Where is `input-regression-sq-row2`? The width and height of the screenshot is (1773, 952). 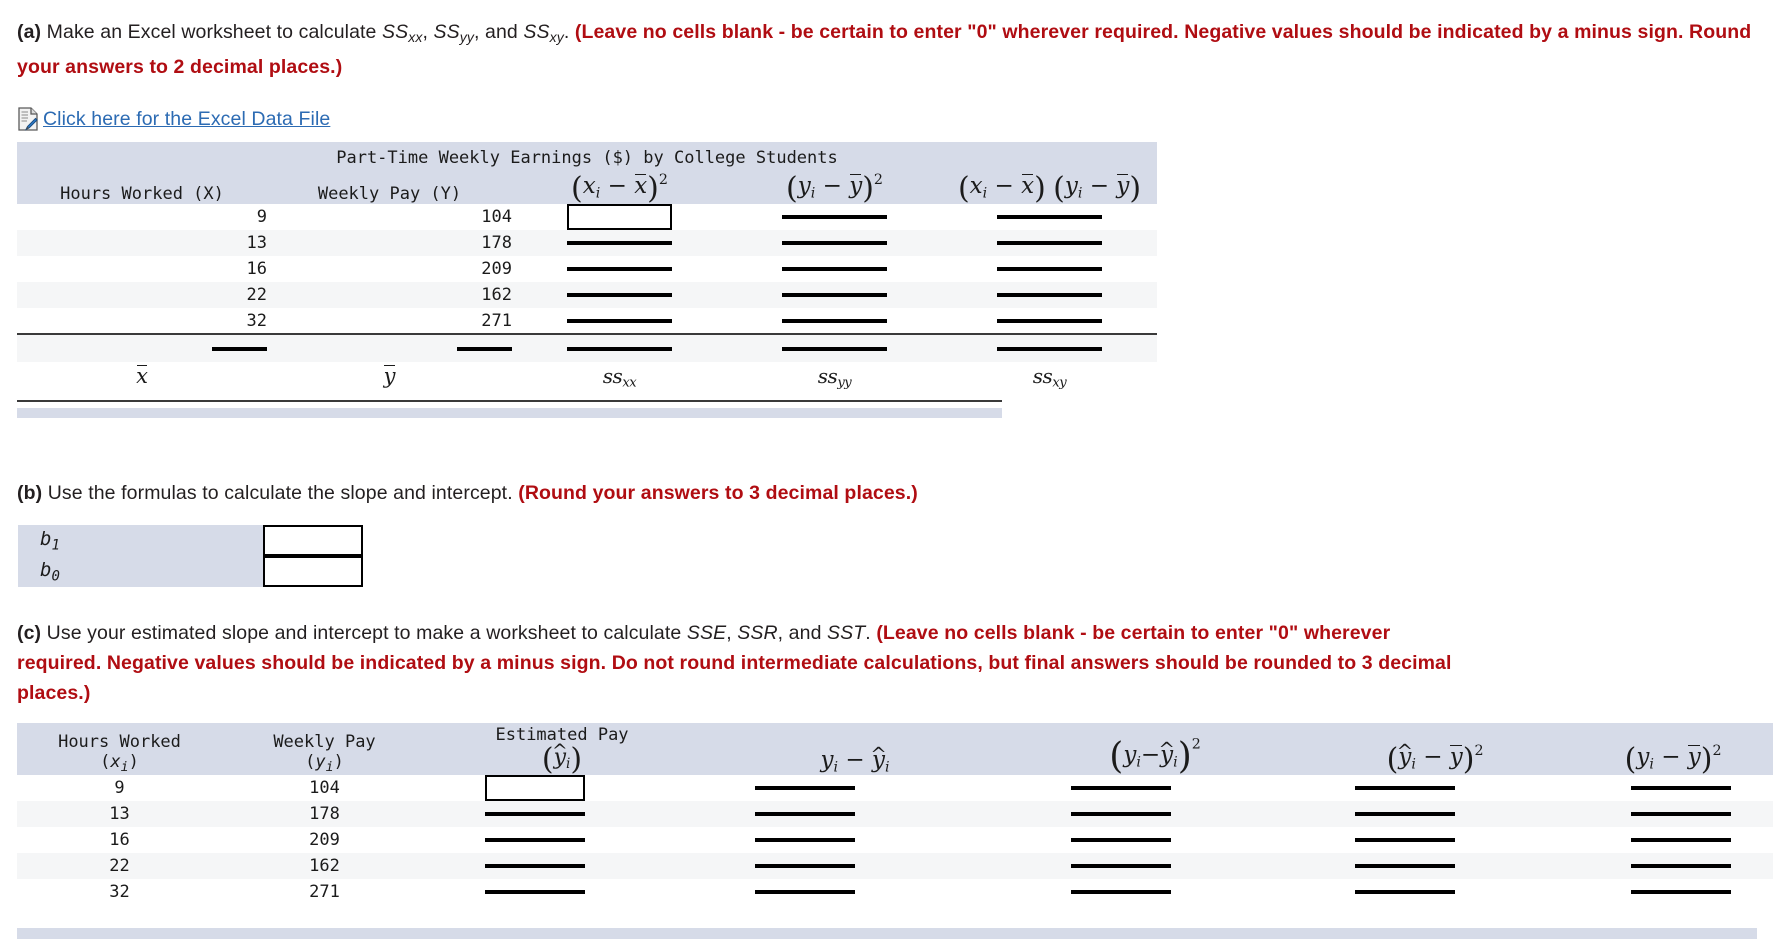
input-regression-sq-row2 is located at coordinates (1405, 814).